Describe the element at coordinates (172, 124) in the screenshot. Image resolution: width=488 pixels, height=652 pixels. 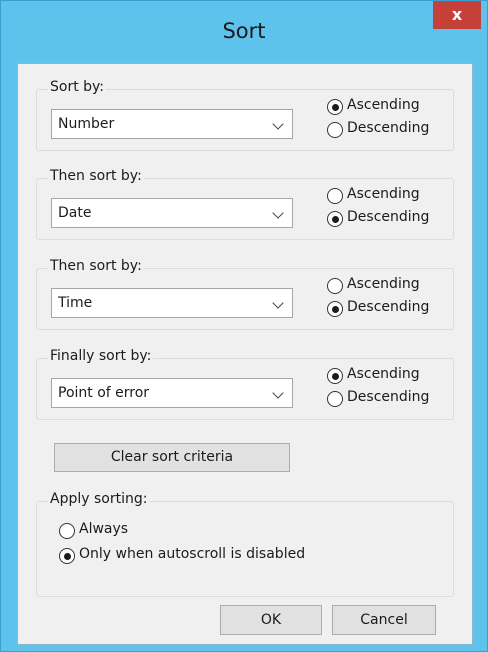
I see `sort-by-dropdown: Number` at that location.